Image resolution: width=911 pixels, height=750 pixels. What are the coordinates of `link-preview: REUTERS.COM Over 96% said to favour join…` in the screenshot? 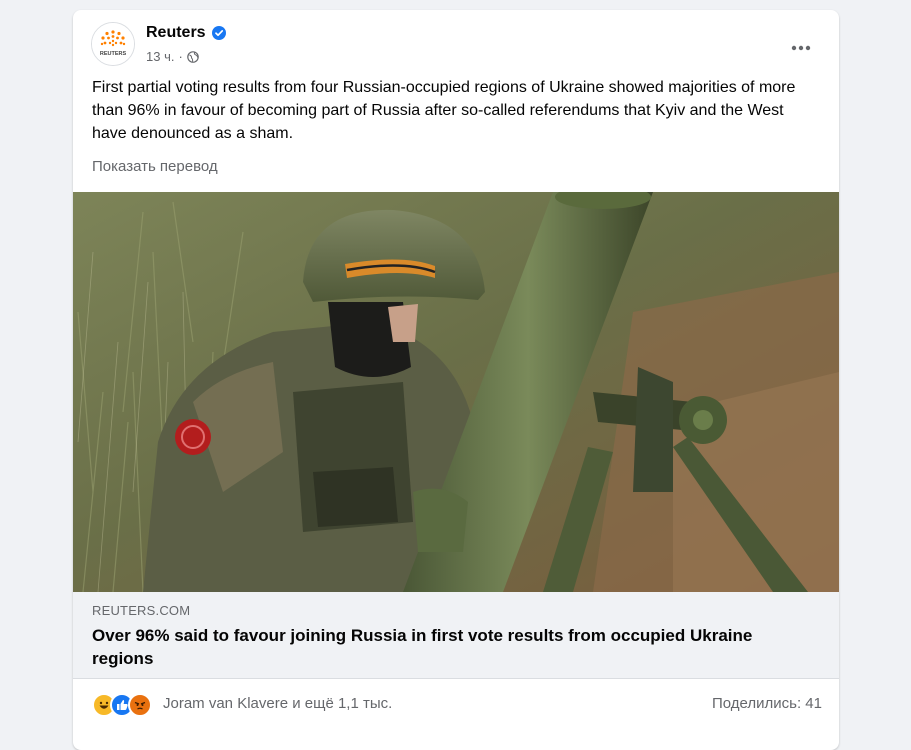 It's located at (456, 635).